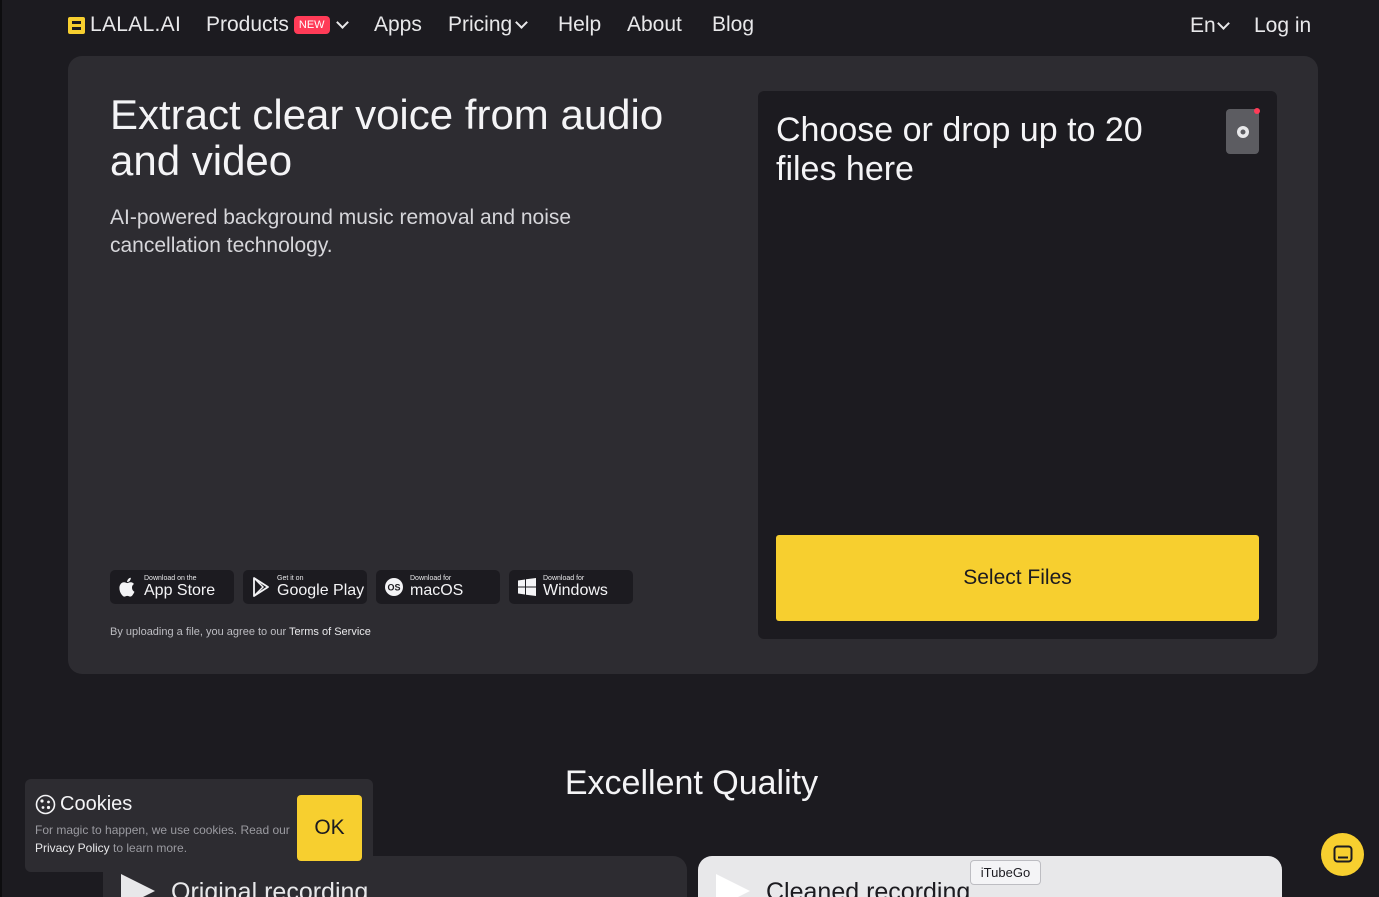 The image size is (1379, 897). What do you see at coordinates (480, 24) in the screenshot?
I see `nav-pricing-label: Pricing` at bounding box center [480, 24].